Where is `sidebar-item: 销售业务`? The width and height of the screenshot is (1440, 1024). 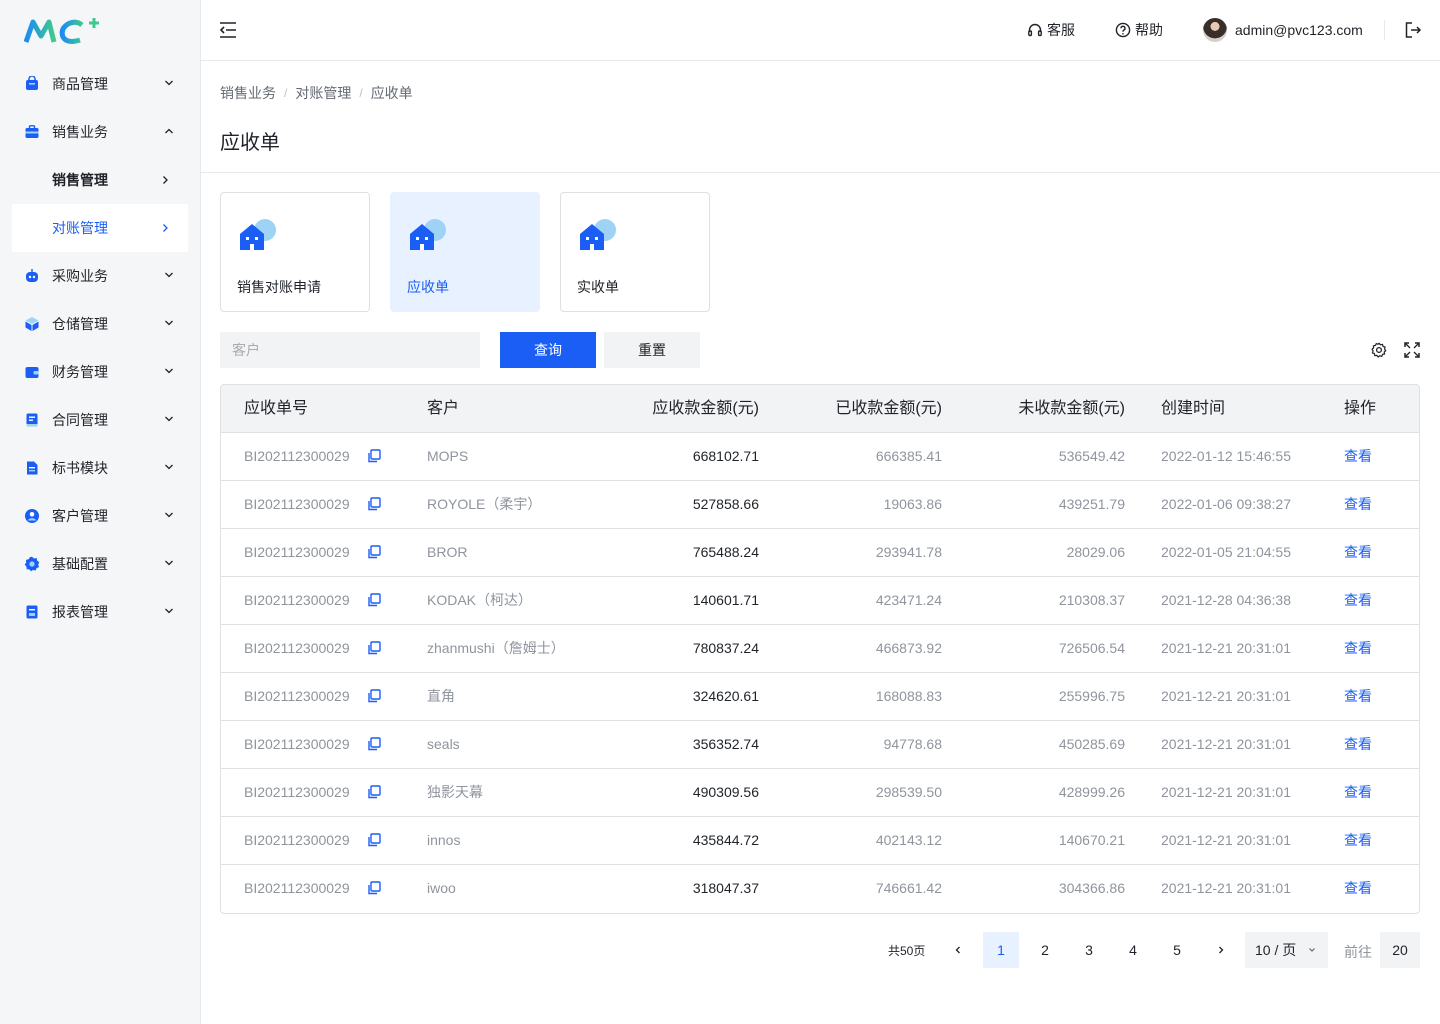
sidebar-item: 销售业务 is located at coordinates (100, 132).